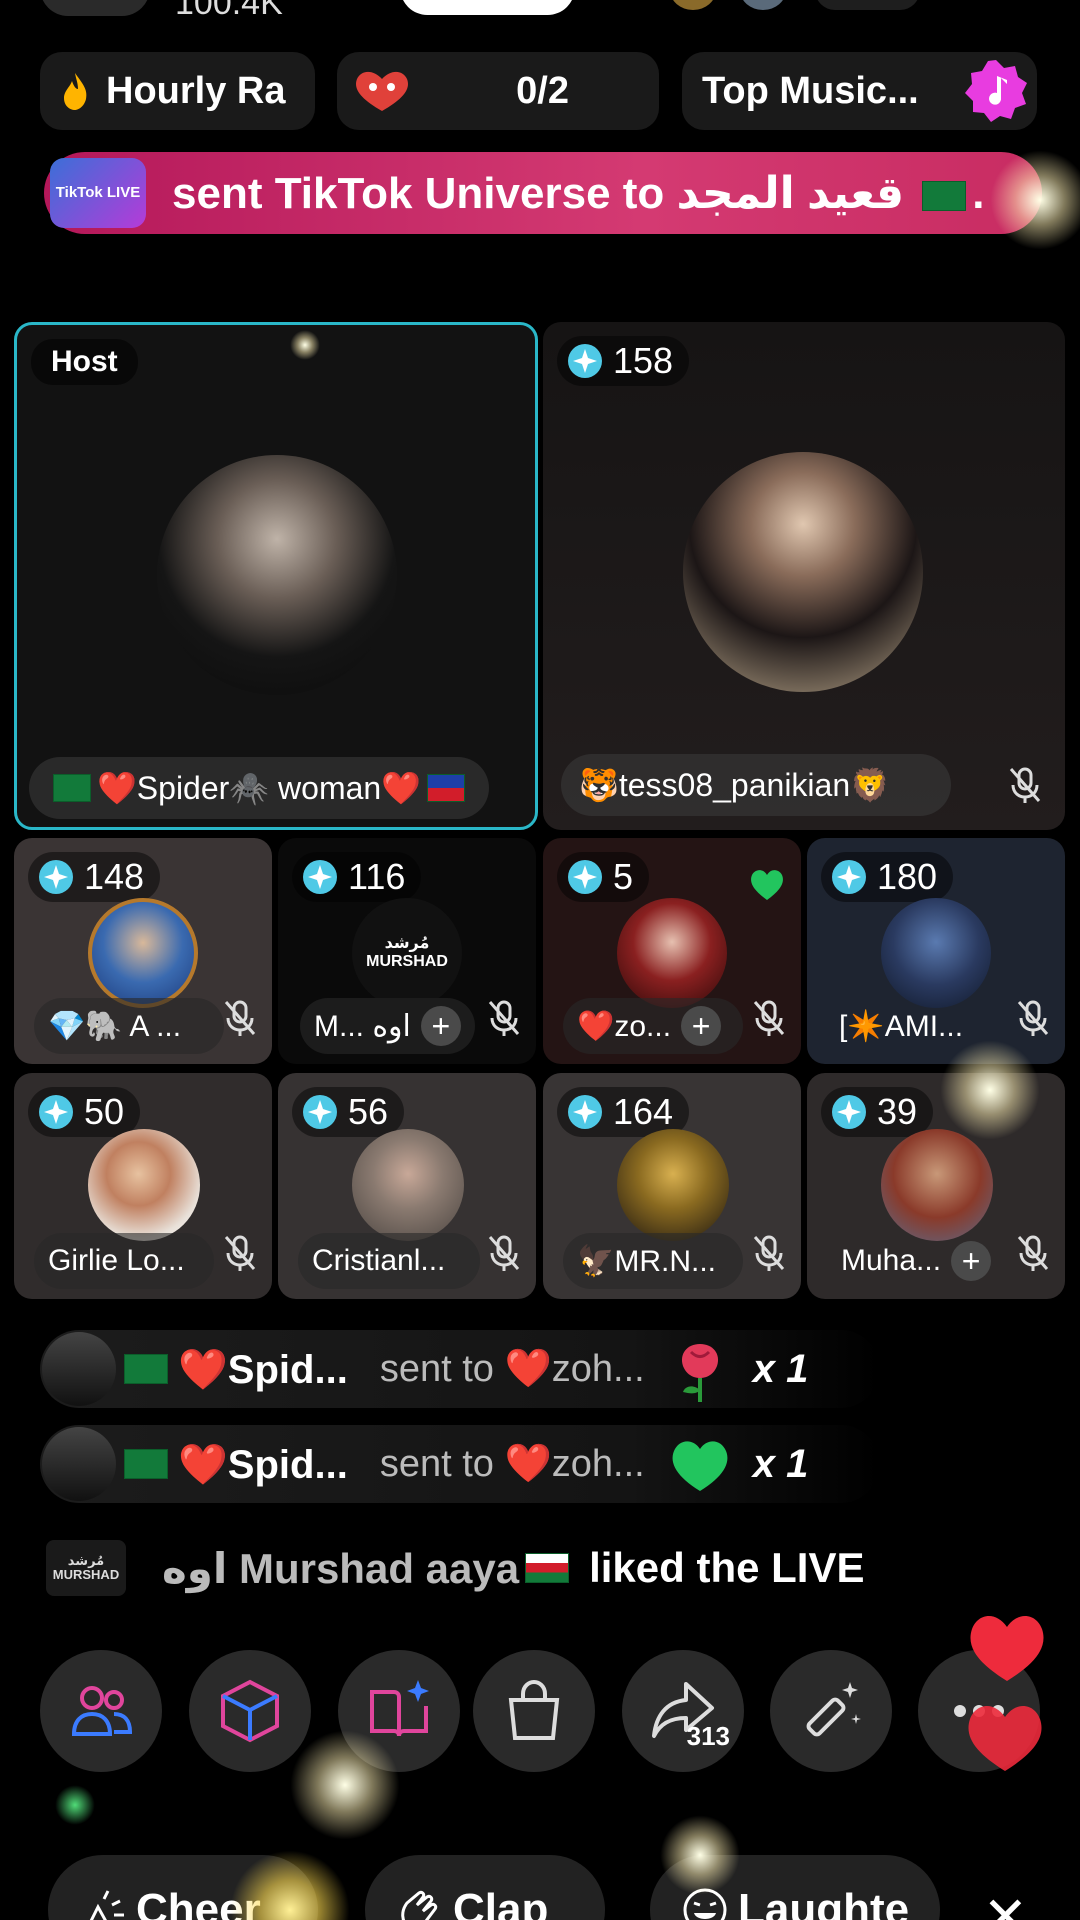 The image size is (1080, 1920). Describe the element at coordinates (996, 91) in the screenshot. I see `music-badge-icon` at that location.